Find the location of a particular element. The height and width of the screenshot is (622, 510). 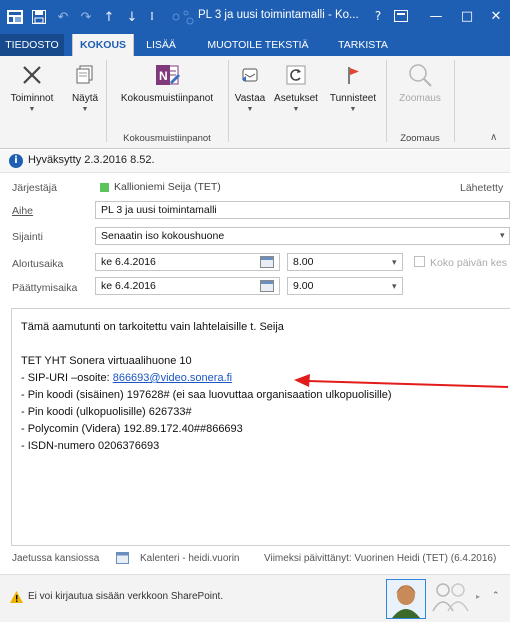

end-time-input: 9.00 is located at coordinates (345, 286).